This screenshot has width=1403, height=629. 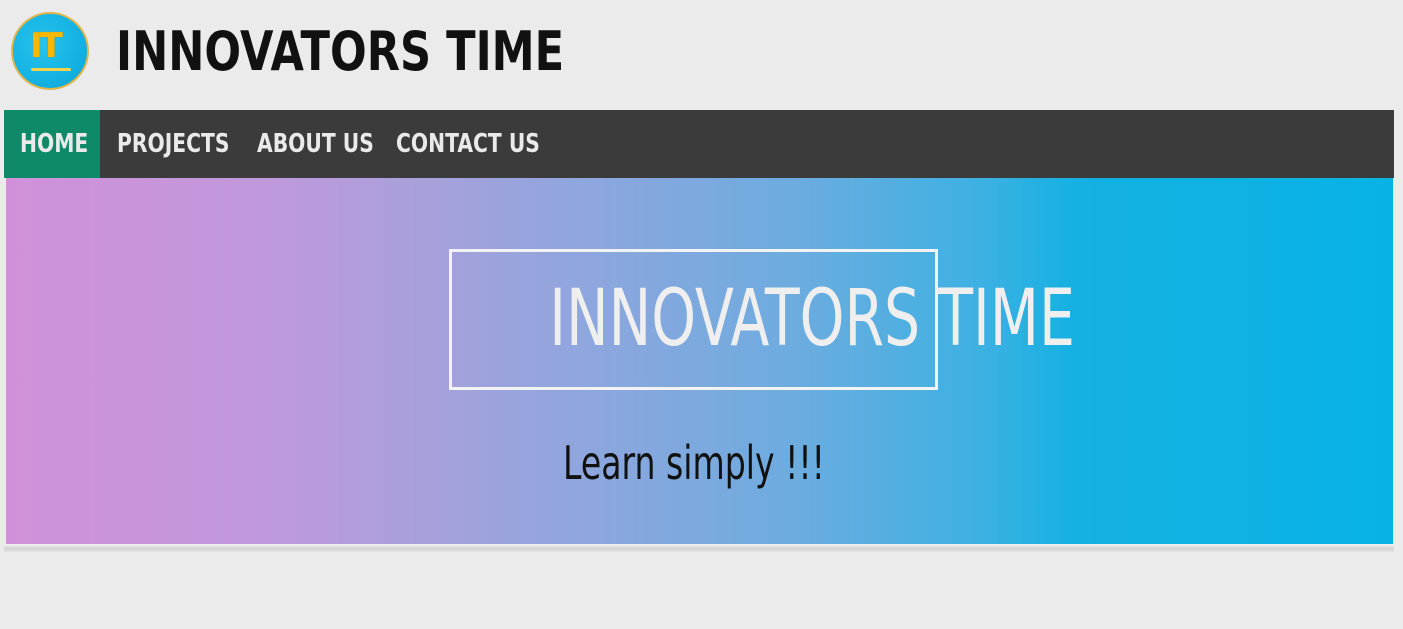 I want to click on logo-underline, so click(x=51, y=69).